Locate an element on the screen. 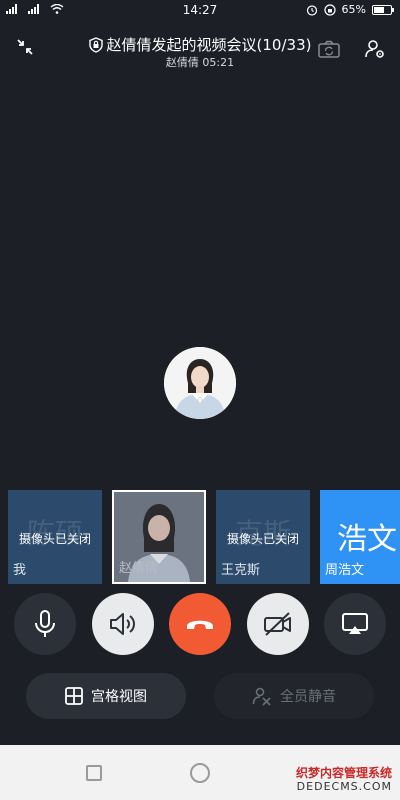 This screenshot has width=400, height=800. participant-tile: 克斯 摄像头已关闭 王克斯 is located at coordinates (263, 537).